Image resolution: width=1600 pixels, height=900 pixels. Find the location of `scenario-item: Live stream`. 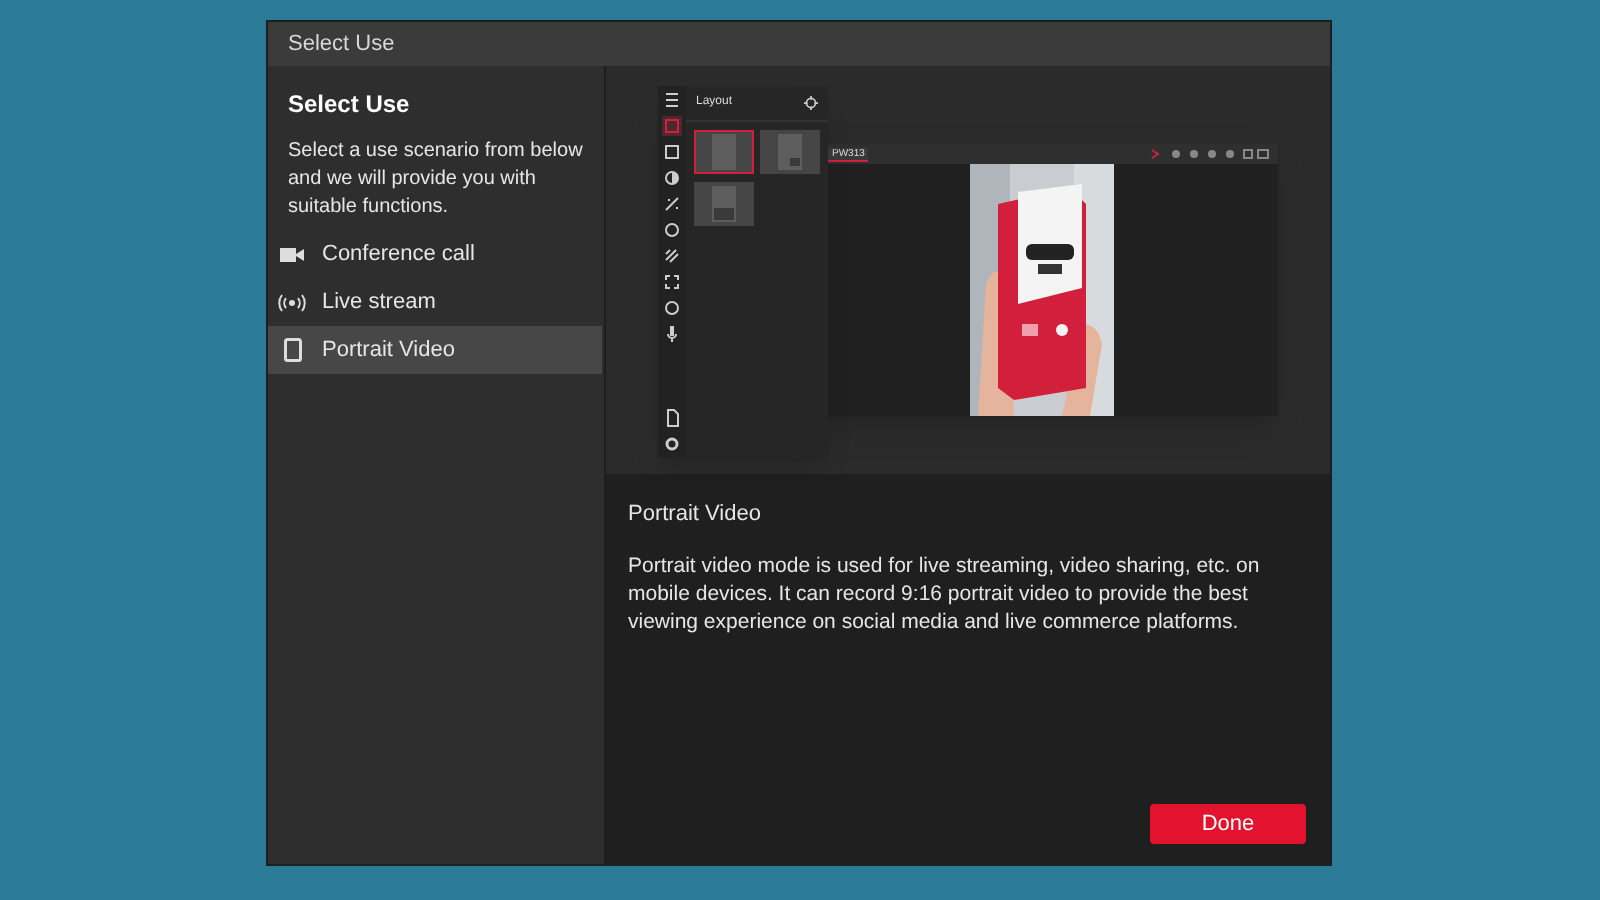

scenario-item: Live stream is located at coordinates (435, 302).